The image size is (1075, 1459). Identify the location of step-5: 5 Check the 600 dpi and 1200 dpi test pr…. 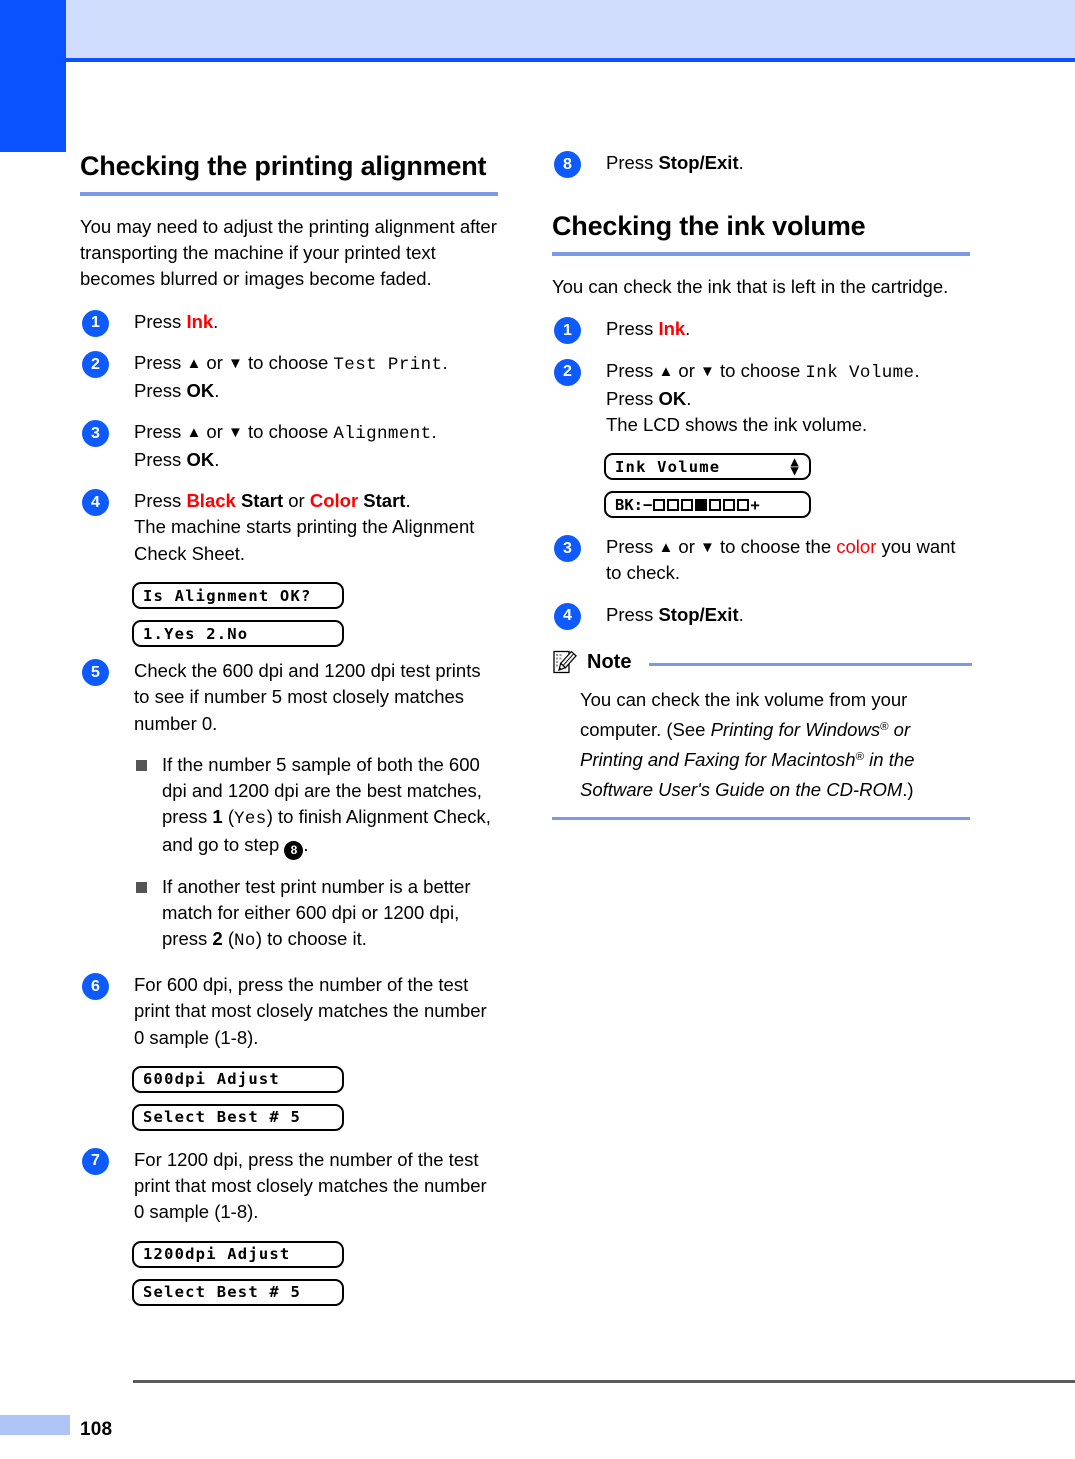
(290, 697).